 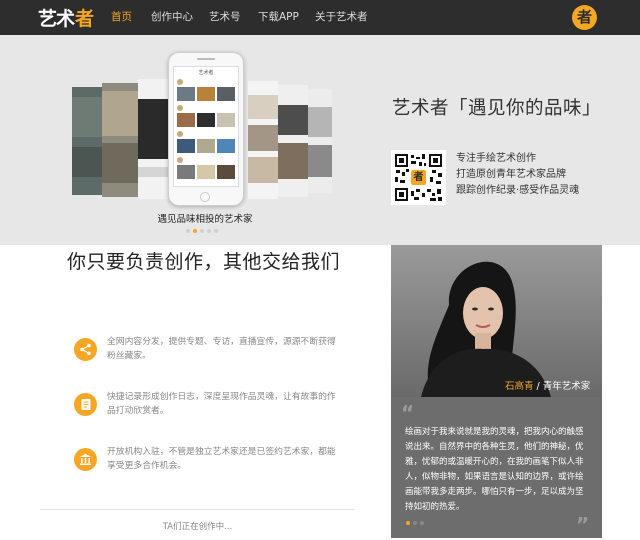 What do you see at coordinates (221, 459) in the screenshot?
I see `feature-text: 开放机构入驻，不管是独立艺术家还是已签约艺术家，都能享受更多合作机会。` at bounding box center [221, 459].